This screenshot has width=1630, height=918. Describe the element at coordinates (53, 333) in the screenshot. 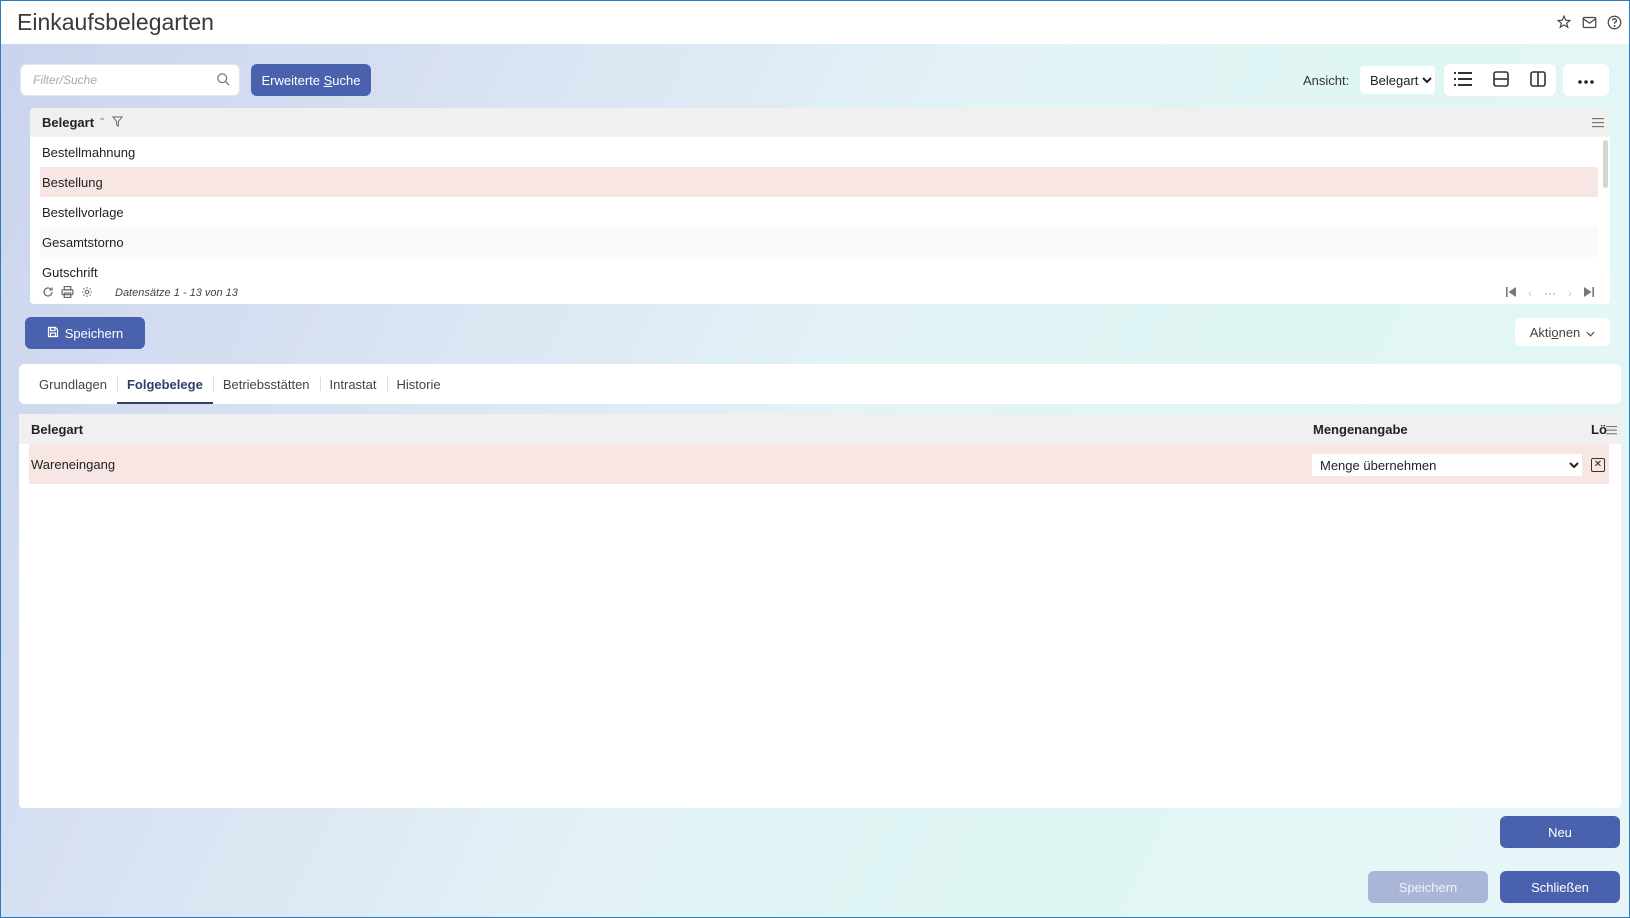

I see `save-icon` at that location.